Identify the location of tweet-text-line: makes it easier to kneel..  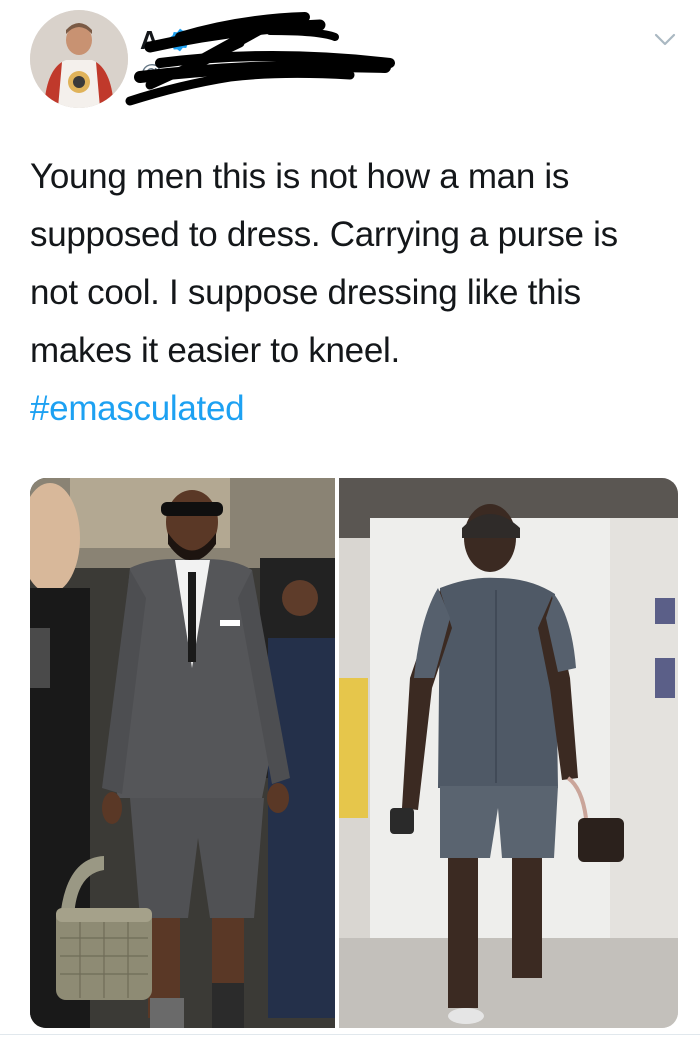
(215, 350).